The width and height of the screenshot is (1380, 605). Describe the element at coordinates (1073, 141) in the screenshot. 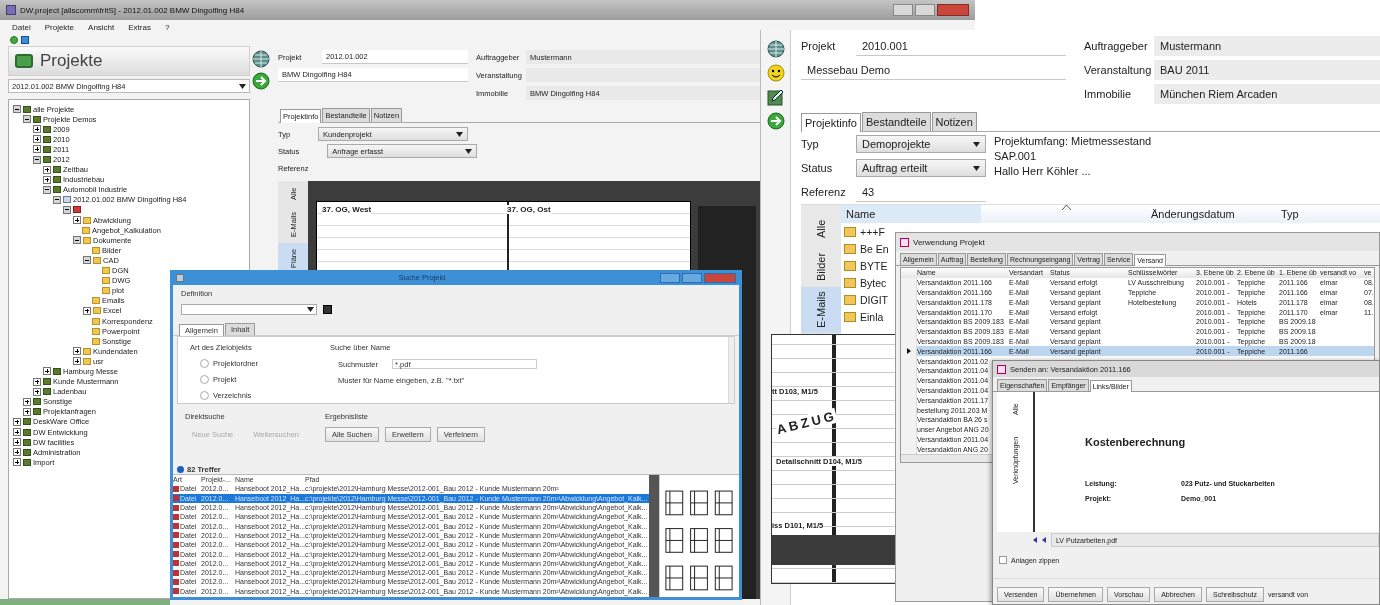

I see `note-text: Projektumfang: Mietmessestand` at that location.